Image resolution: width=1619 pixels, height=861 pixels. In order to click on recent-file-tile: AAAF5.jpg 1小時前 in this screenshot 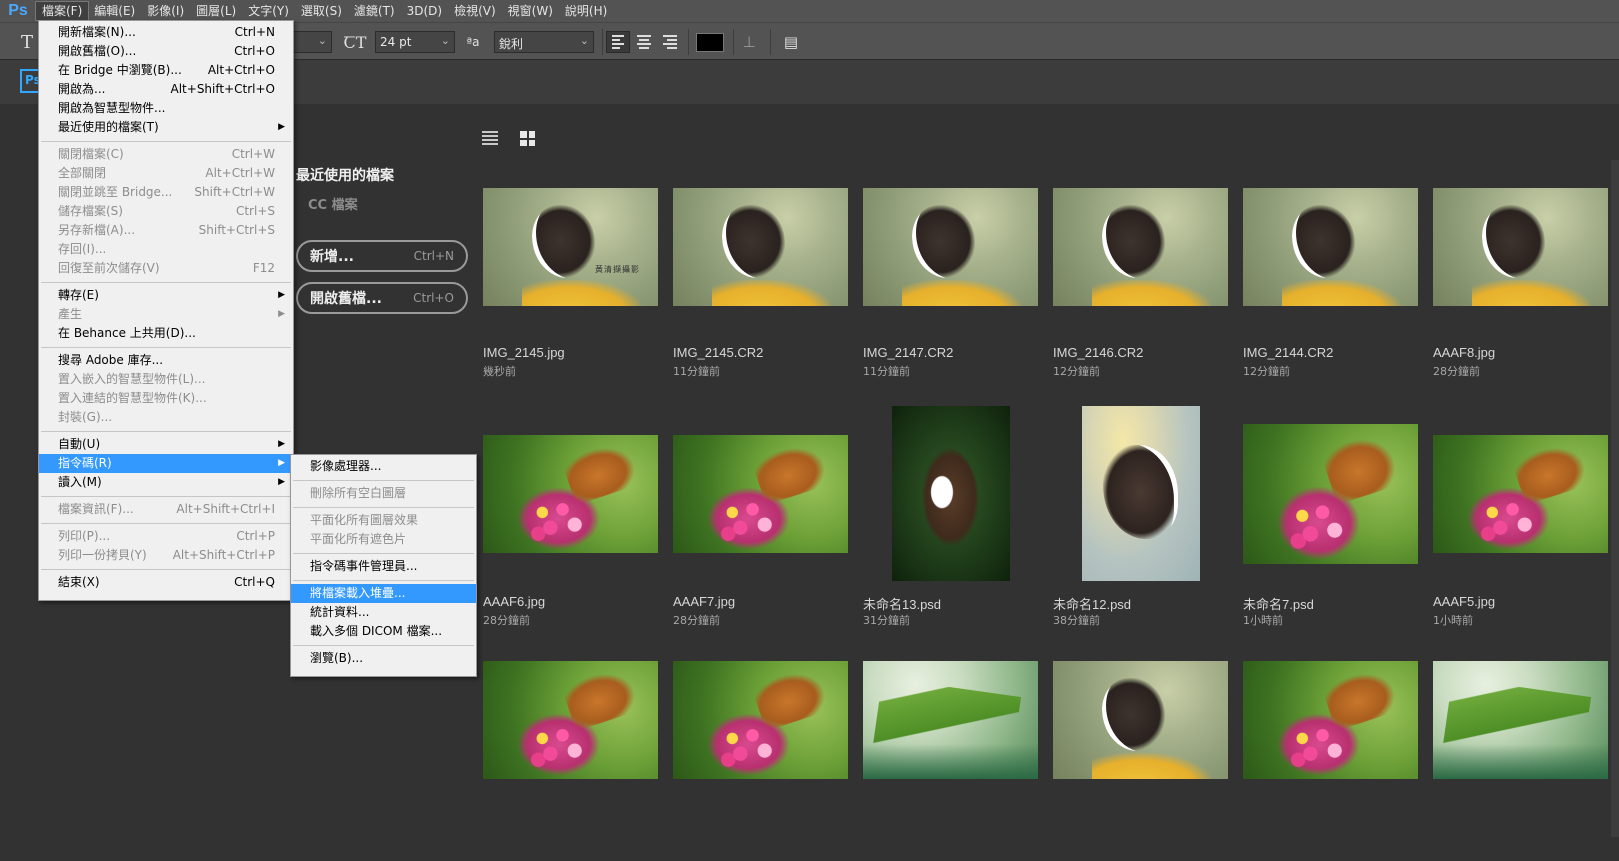, I will do `click(1520, 516)`.